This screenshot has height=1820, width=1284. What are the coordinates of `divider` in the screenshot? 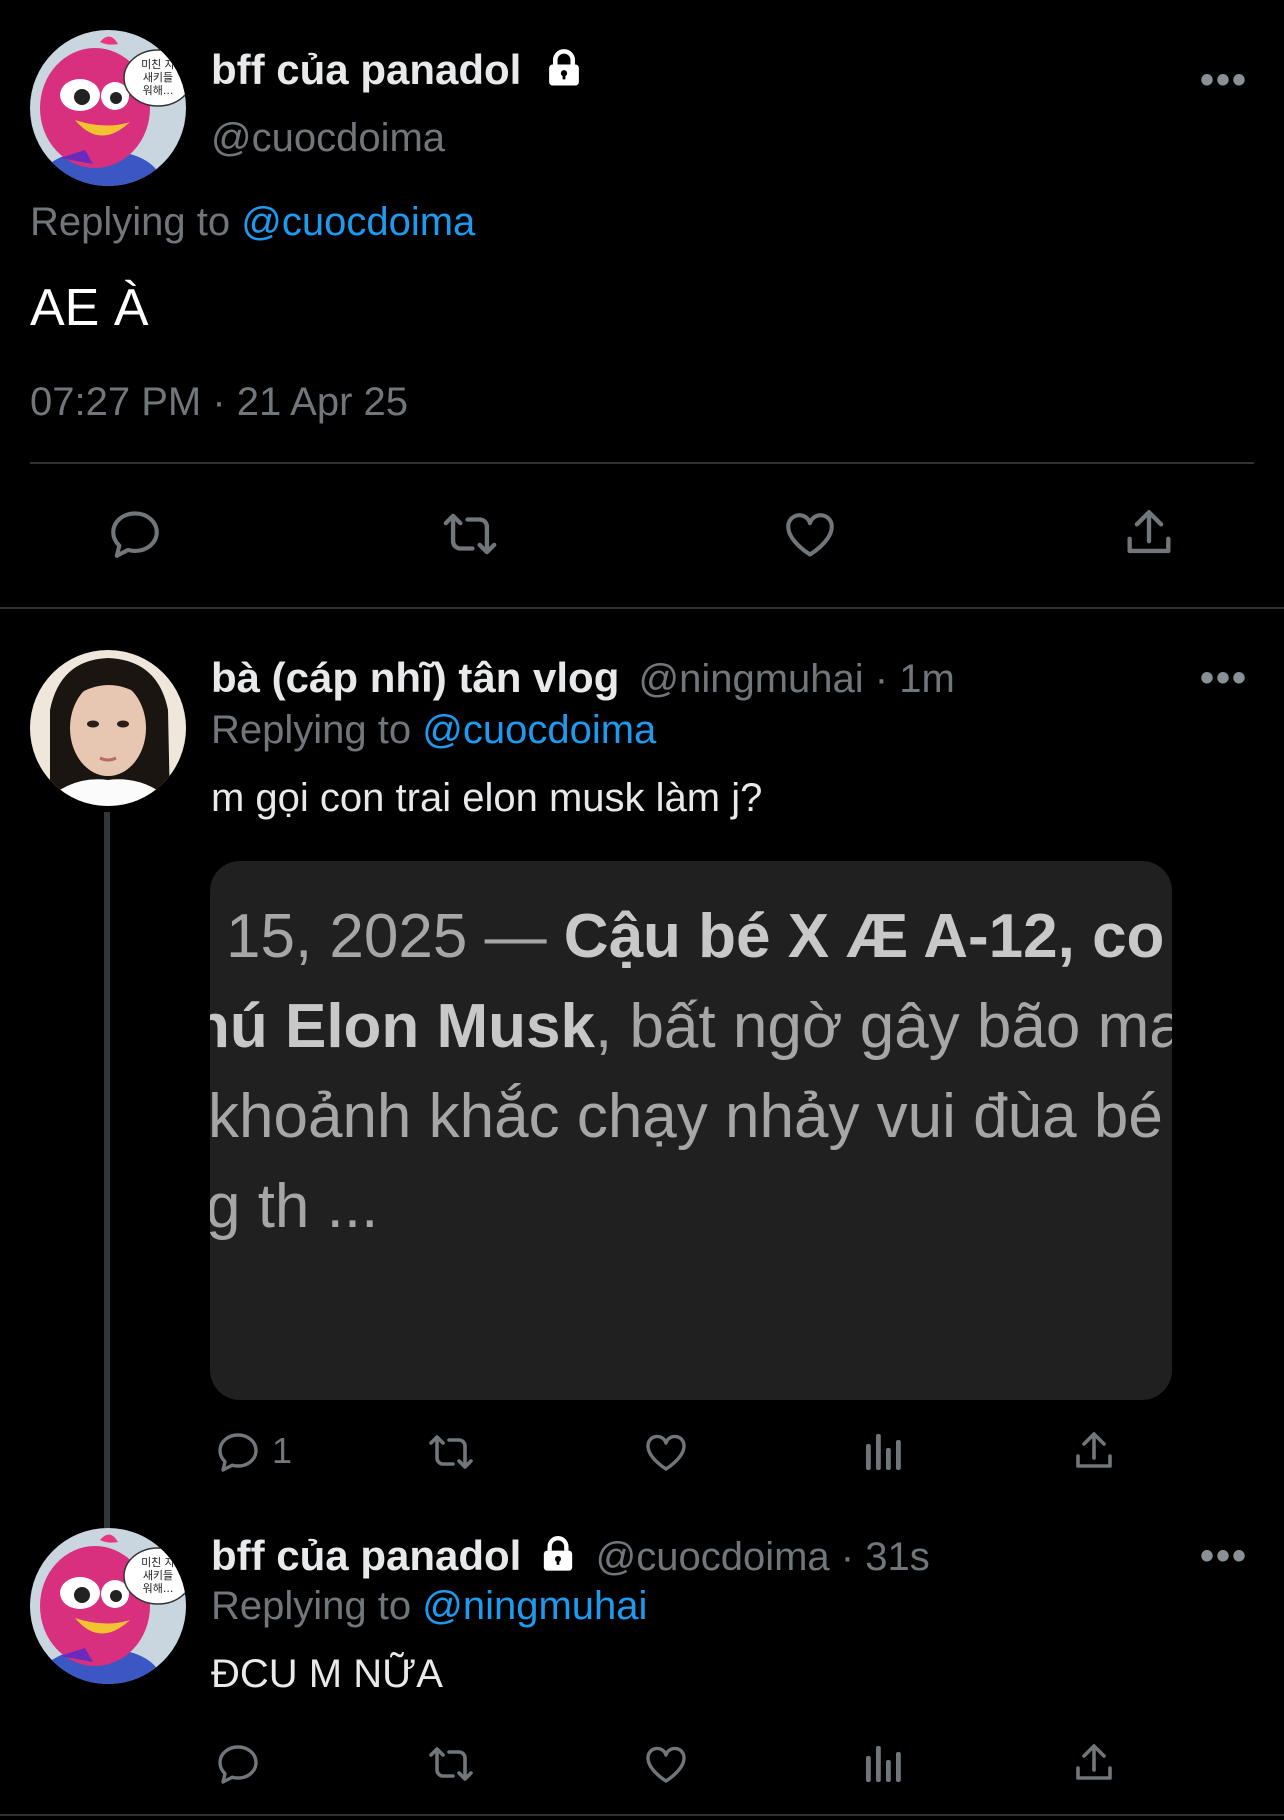 It's located at (642, 463).